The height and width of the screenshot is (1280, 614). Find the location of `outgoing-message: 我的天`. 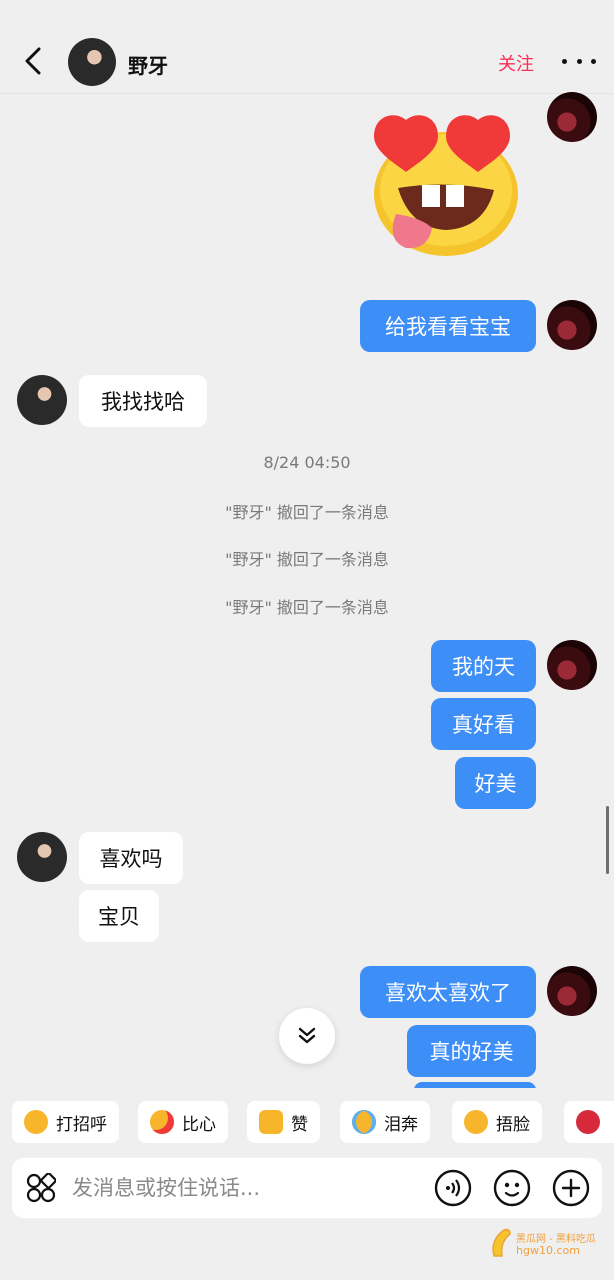

outgoing-message: 我的天 is located at coordinates (483, 666).